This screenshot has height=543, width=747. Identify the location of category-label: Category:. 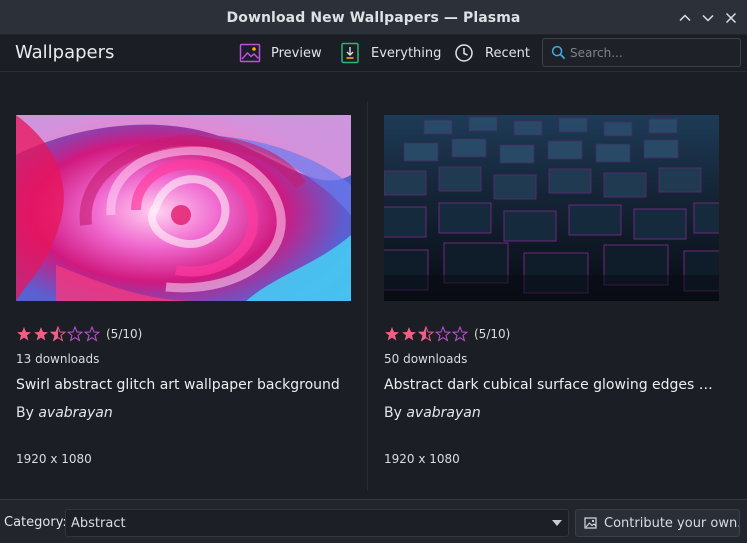
(35, 522).